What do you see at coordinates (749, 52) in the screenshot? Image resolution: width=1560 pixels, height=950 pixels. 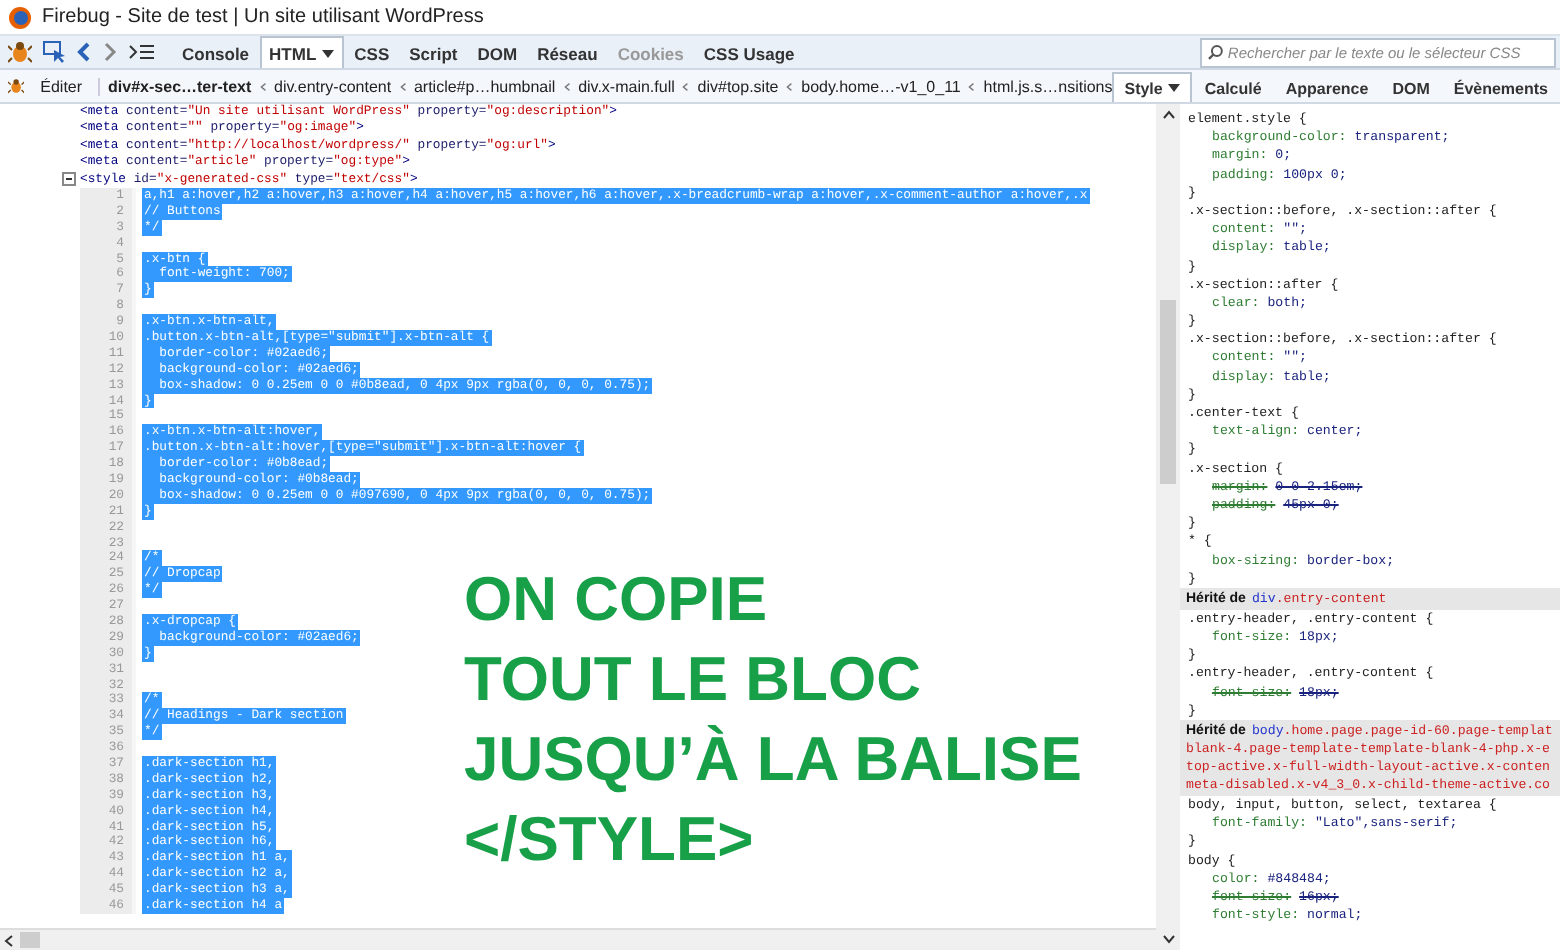 I see `panel-tab: CSS Usage` at bounding box center [749, 52].